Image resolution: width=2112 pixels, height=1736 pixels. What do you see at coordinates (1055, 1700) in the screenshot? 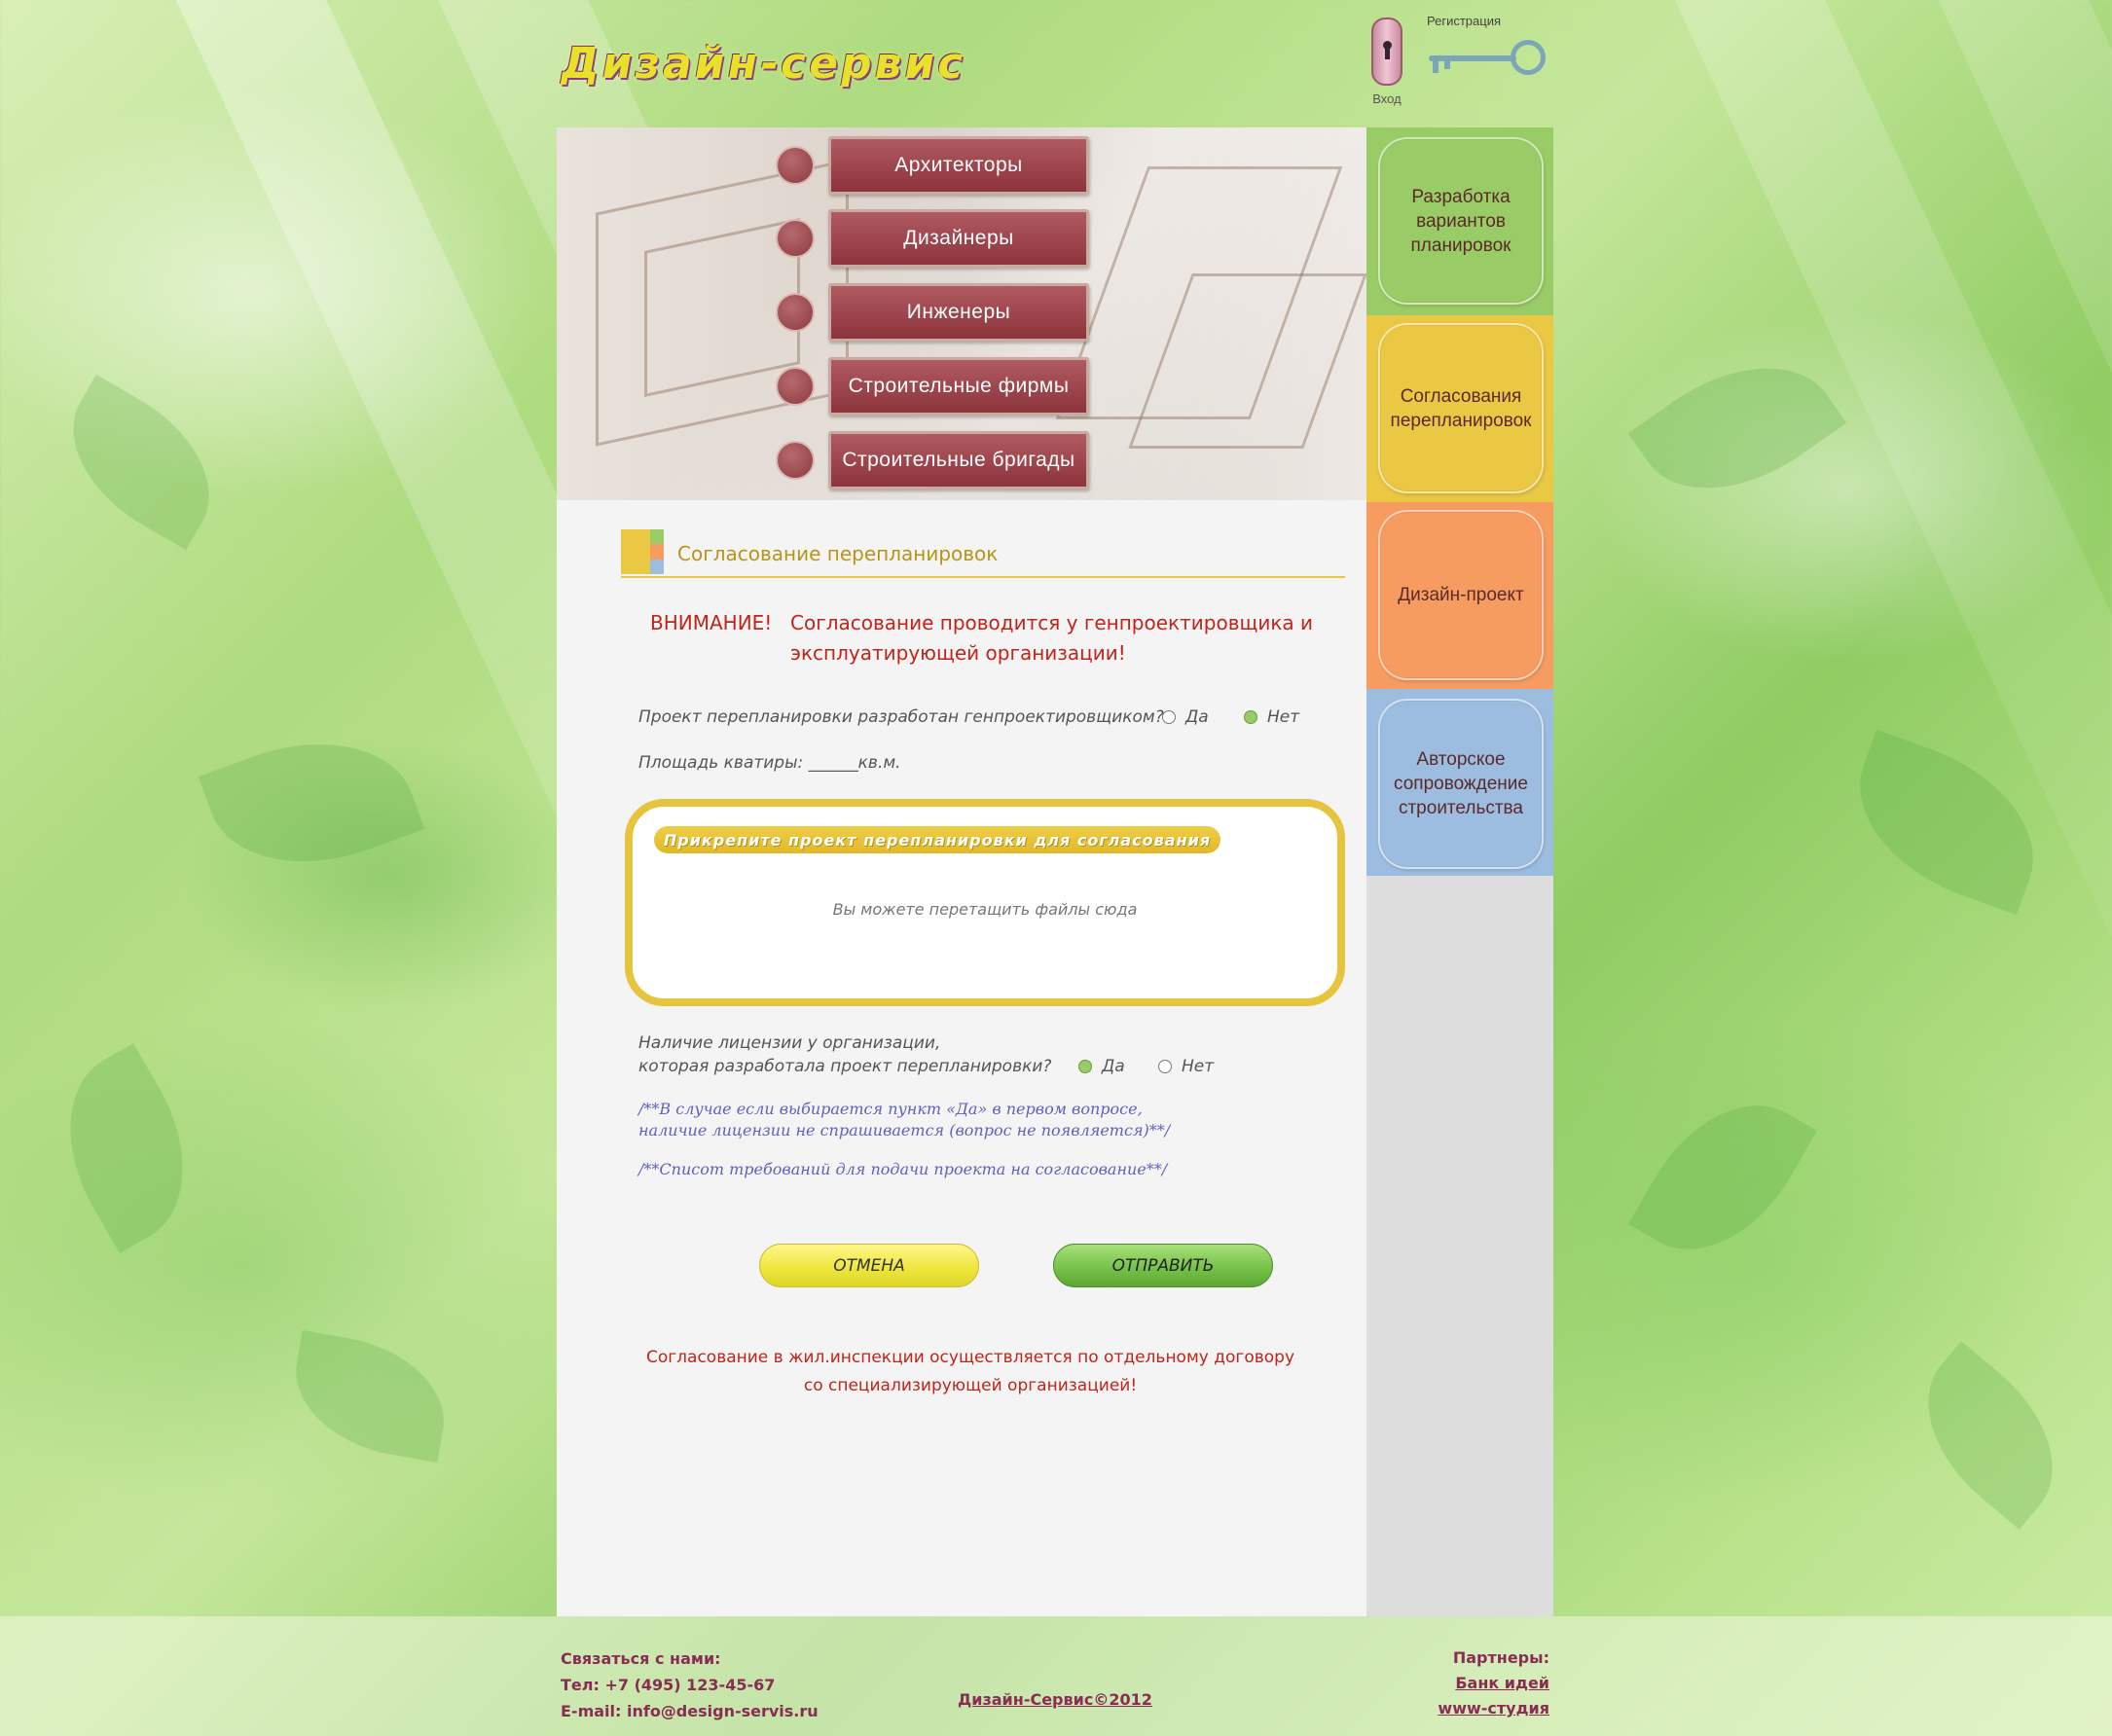
I see `footer-copyright: Дизайн-Сервис©2012` at bounding box center [1055, 1700].